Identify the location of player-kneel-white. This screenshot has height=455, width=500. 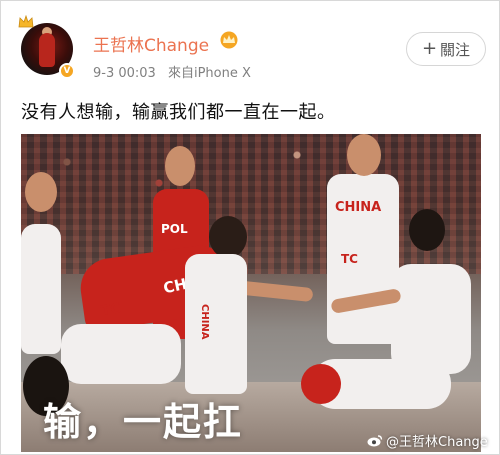
(431, 319).